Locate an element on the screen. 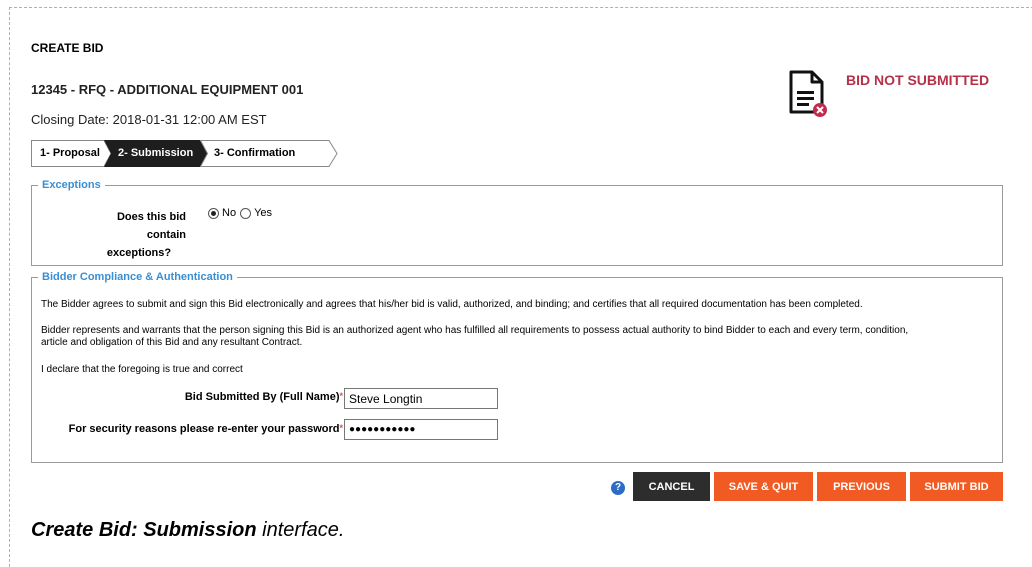  rfq-title: 12345 - RFQ - ADDITIONAL EQUIPMENT 001 is located at coordinates (167, 89).